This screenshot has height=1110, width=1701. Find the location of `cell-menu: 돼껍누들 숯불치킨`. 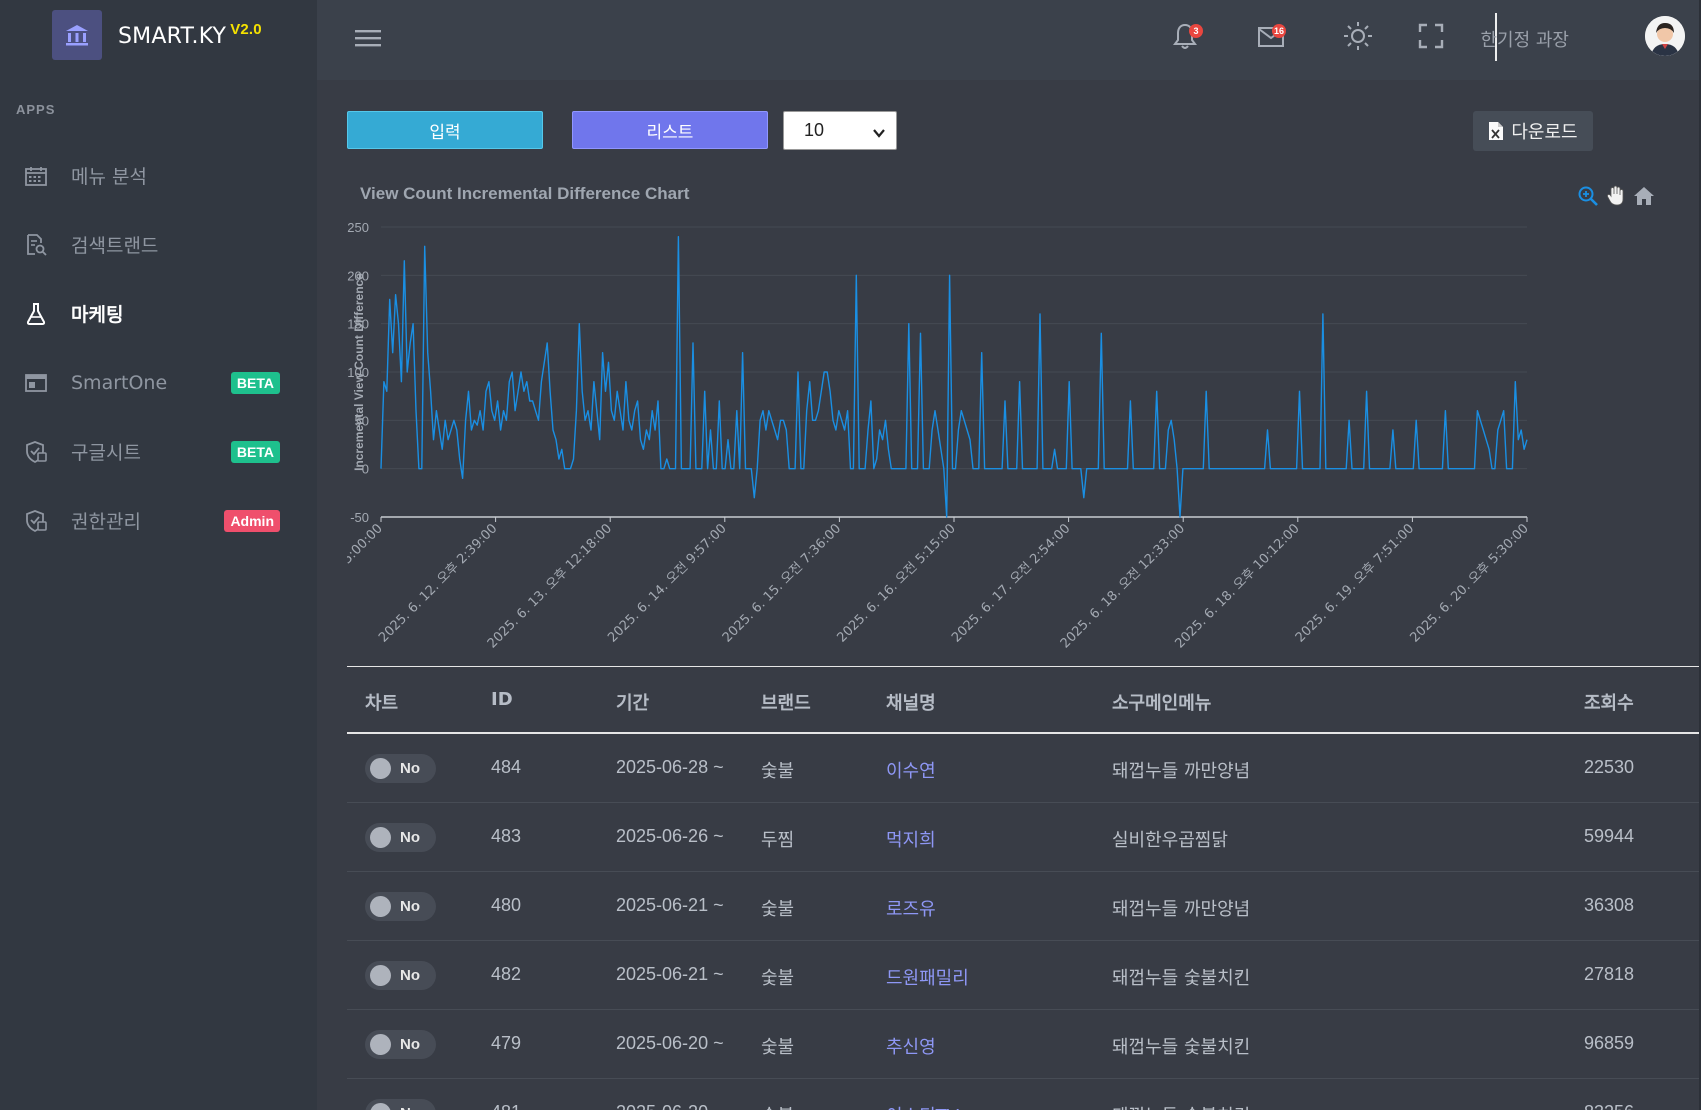

cell-menu: 돼껍누들 숯불치킨 is located at coordinates (1181, 978).